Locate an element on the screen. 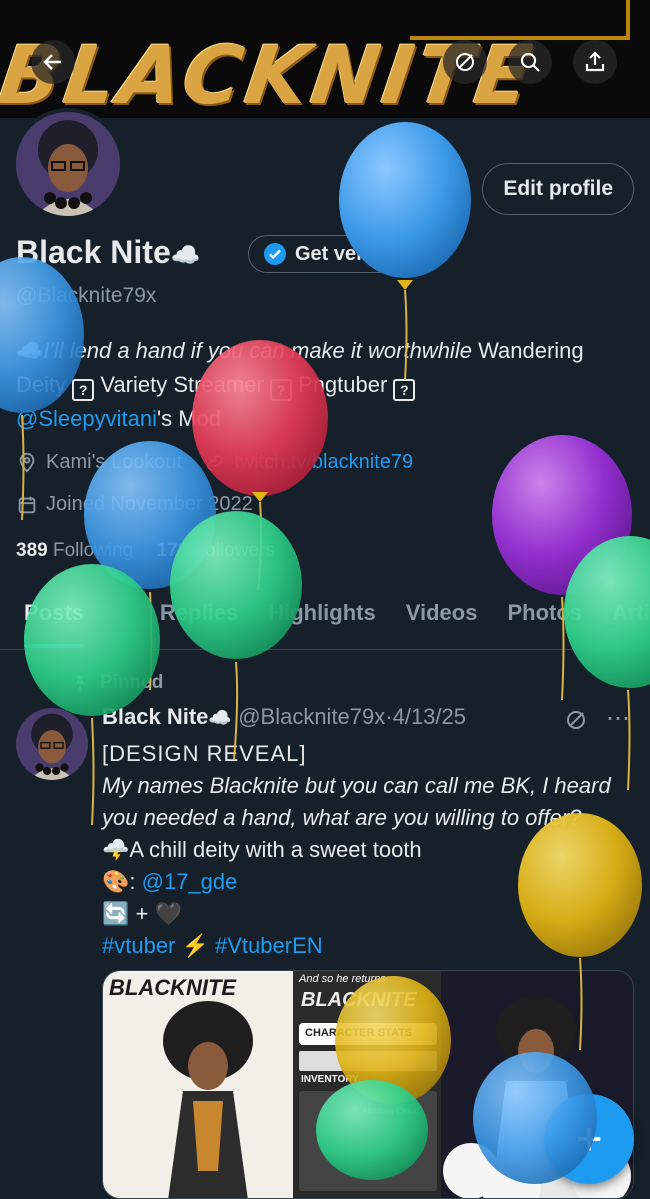 Image resolution: width=650 pixels, height=1199 pixels. post-author-avatar is located at coordinates (52, 744).